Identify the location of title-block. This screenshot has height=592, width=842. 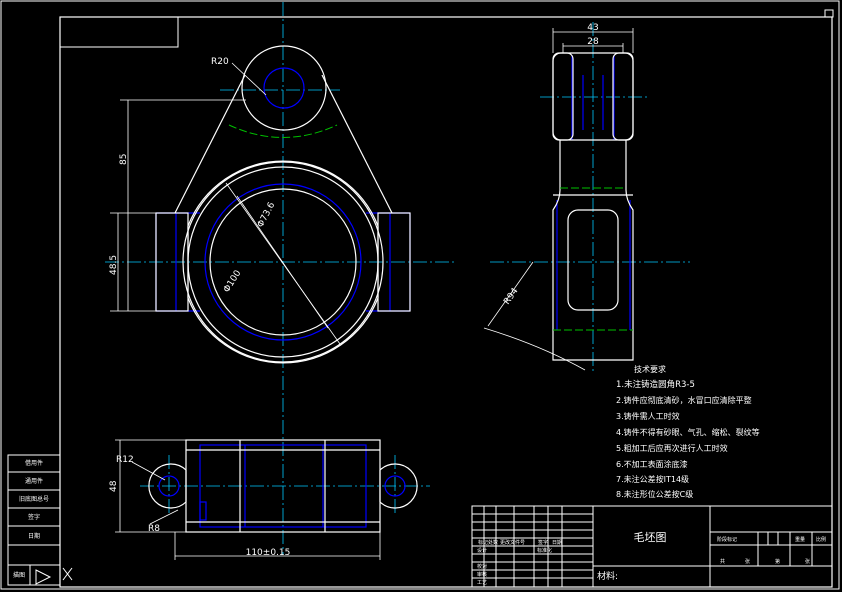
(652, 546).